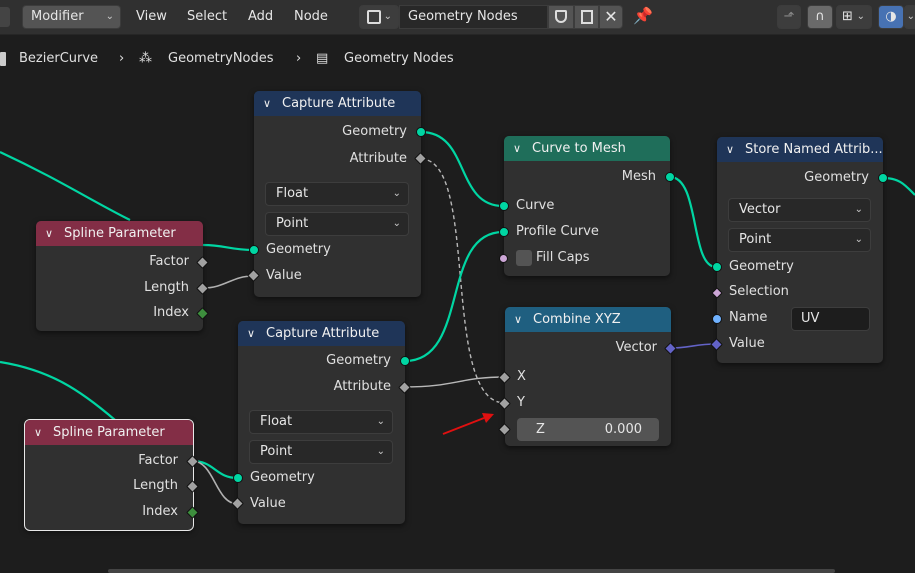 Image resolution: width=915 pixels, height=573 pixels. Describe the element at coordinates (58, 59) in the screenshot. I see `breadcrumb-object: BezierCurve` at that location.